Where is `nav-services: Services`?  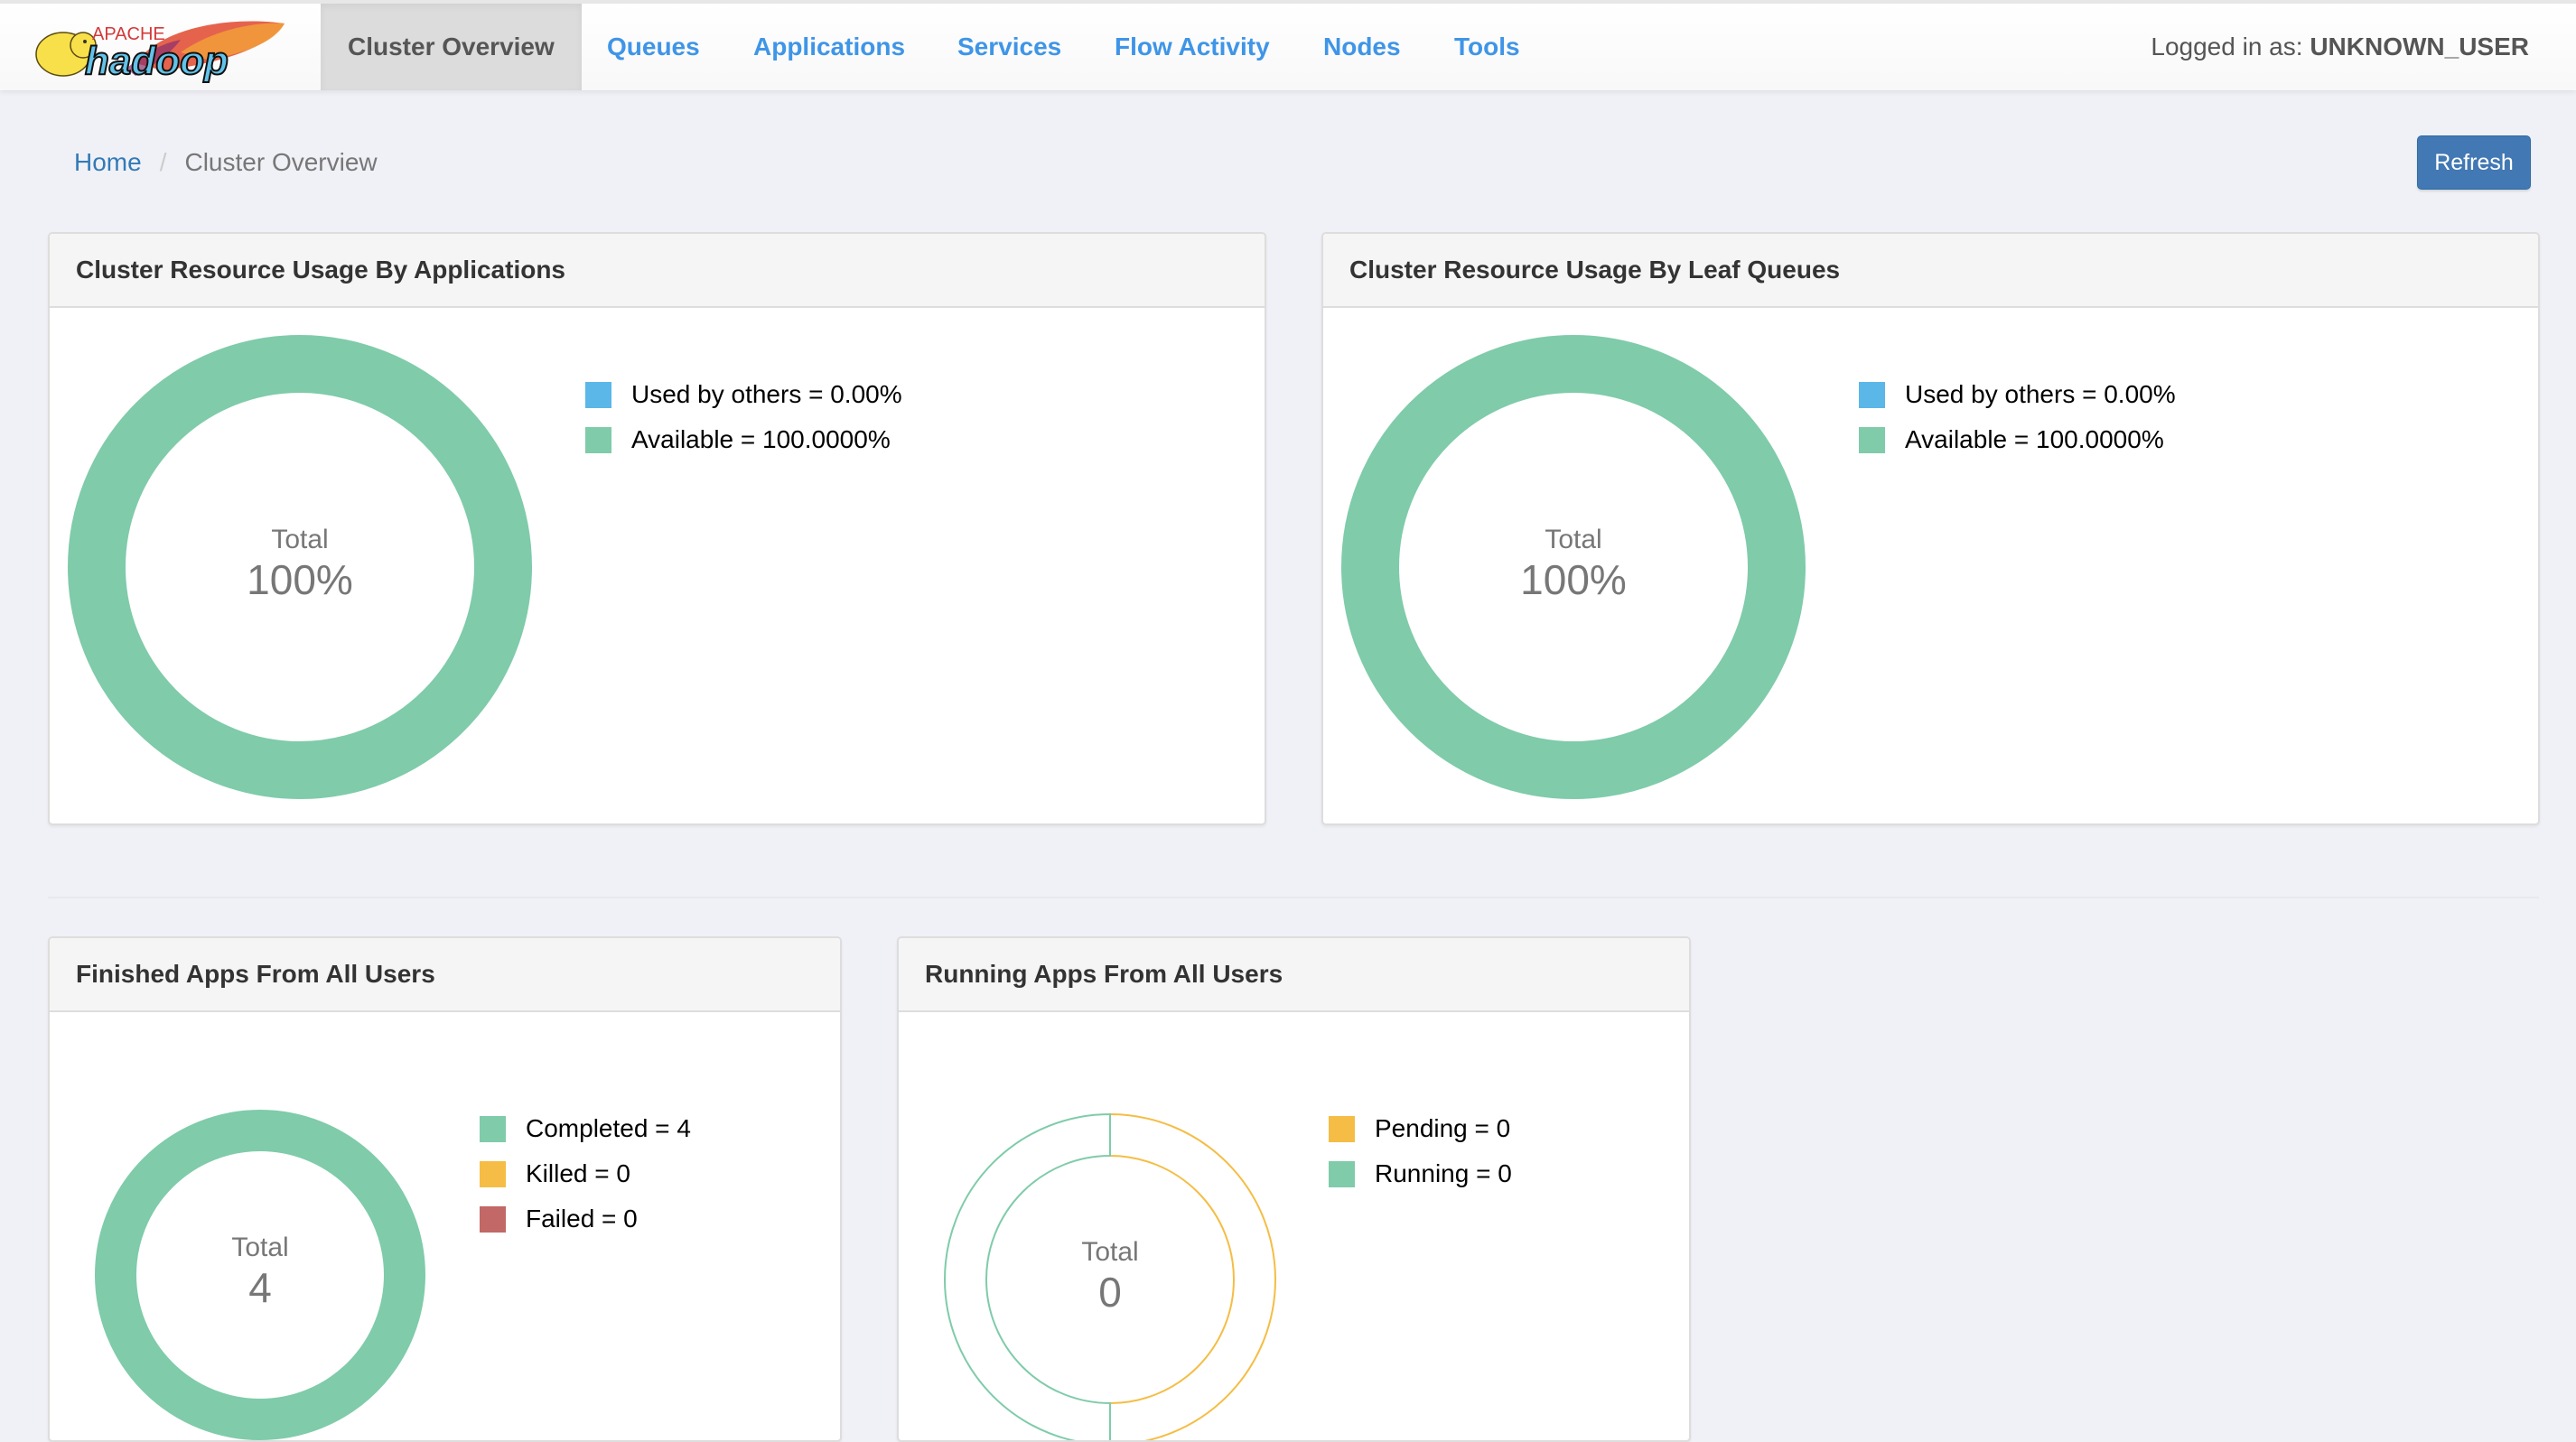
nav-services: Services is located at coordinates (1009, 47).